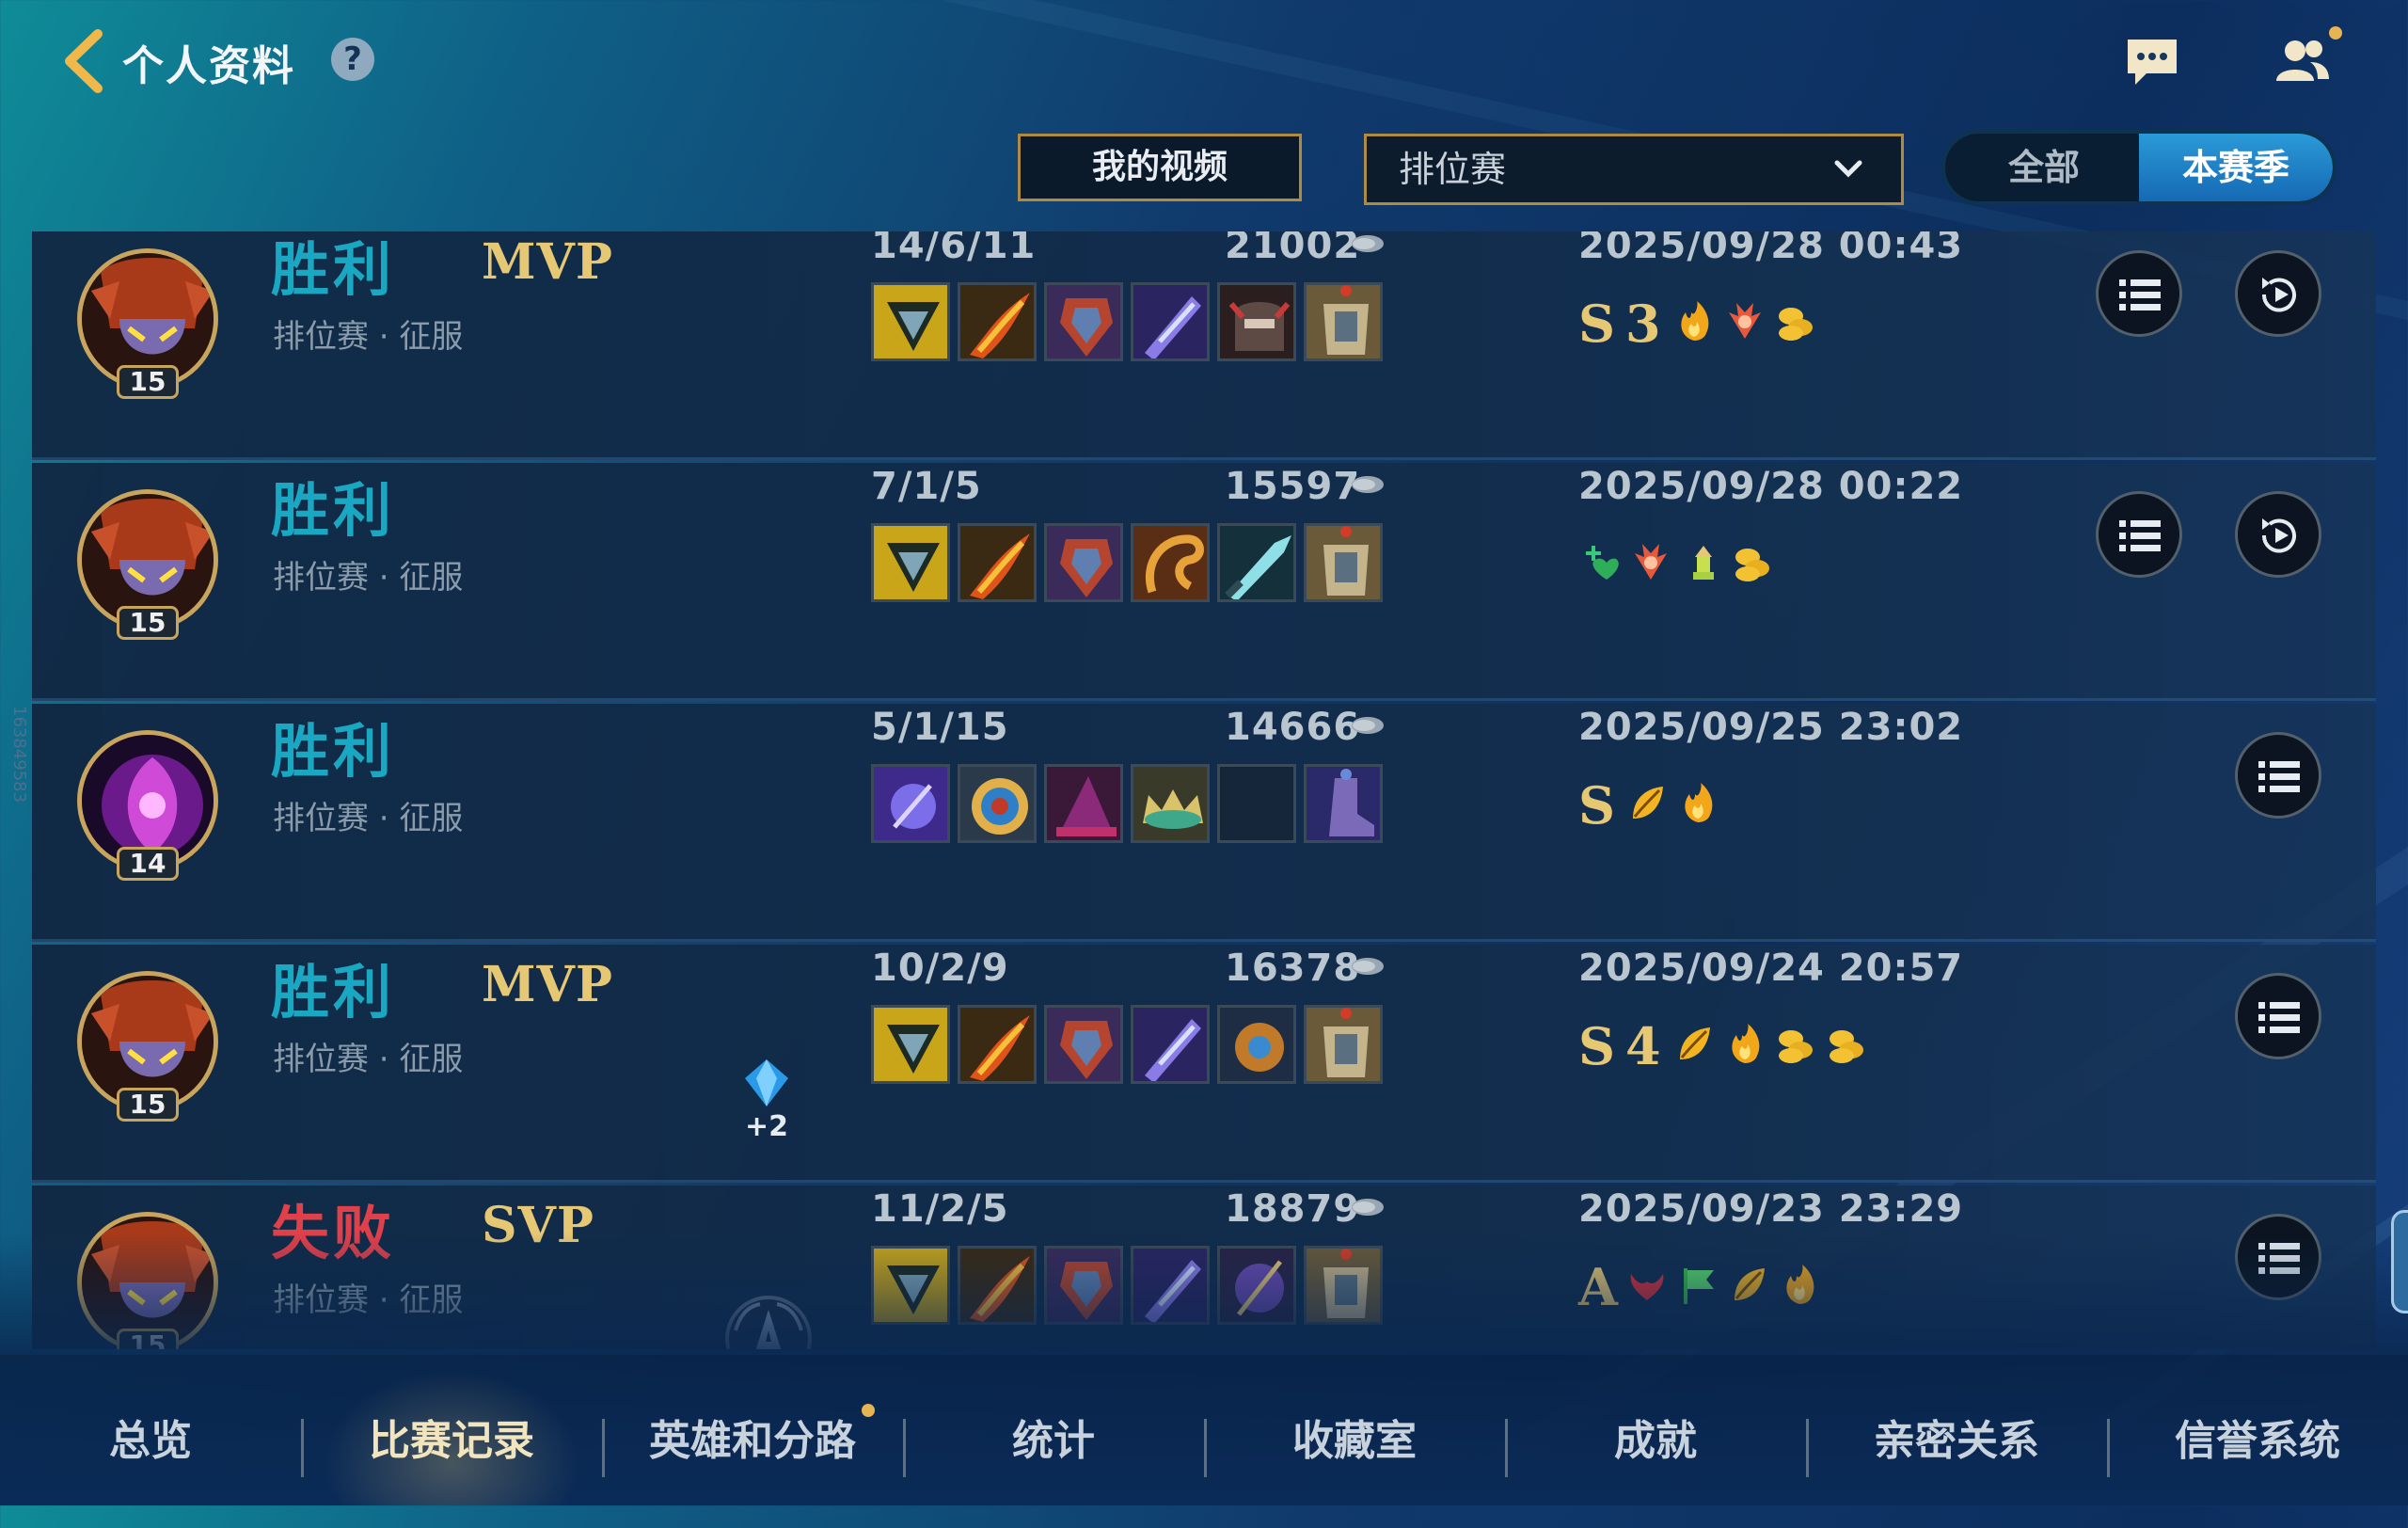  I want to click on replay-icon, so click(2279, 535).